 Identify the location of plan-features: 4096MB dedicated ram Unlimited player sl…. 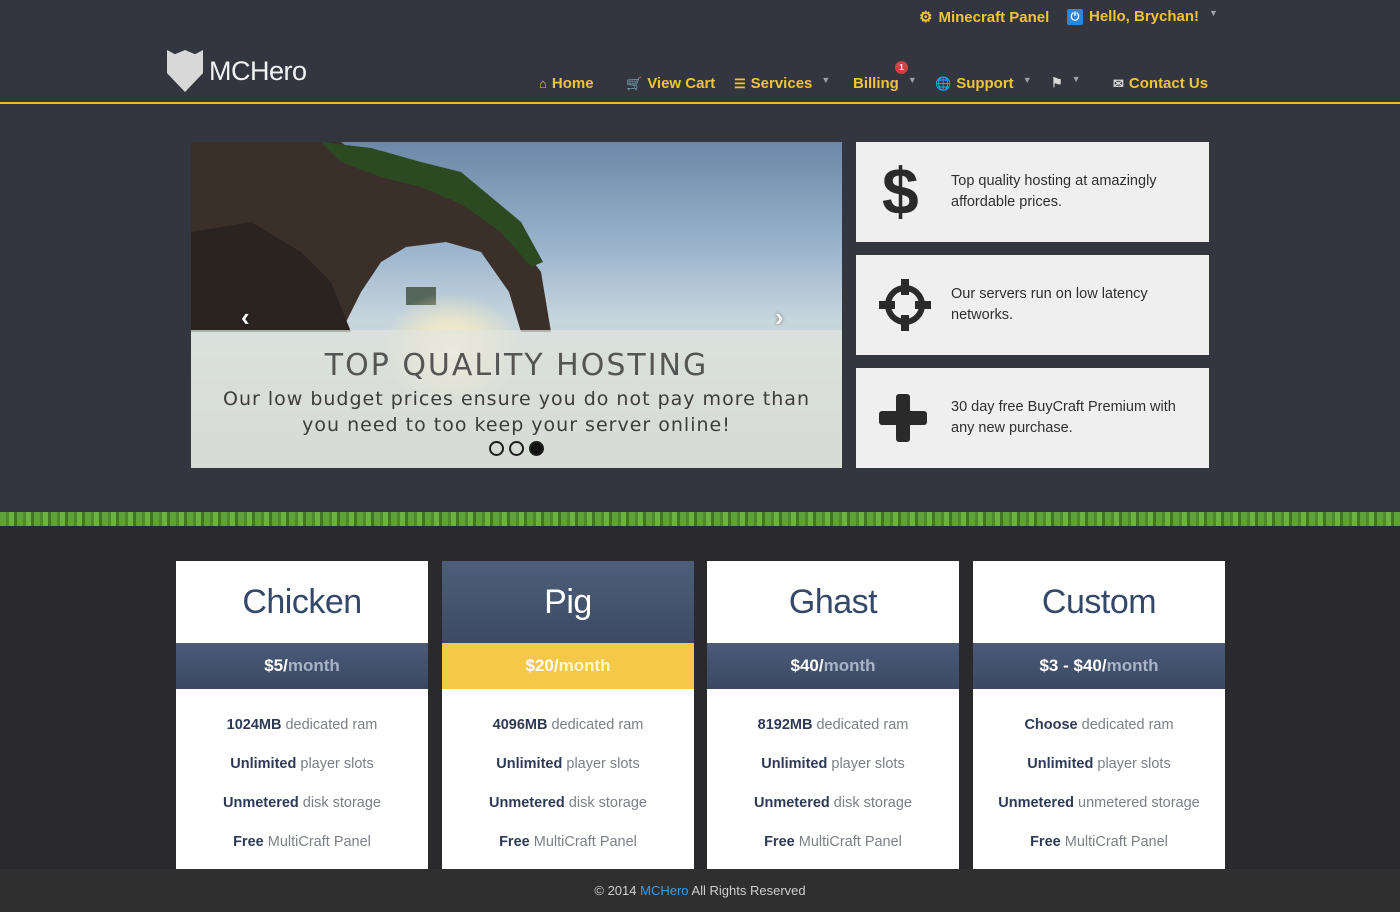
(568, 781).